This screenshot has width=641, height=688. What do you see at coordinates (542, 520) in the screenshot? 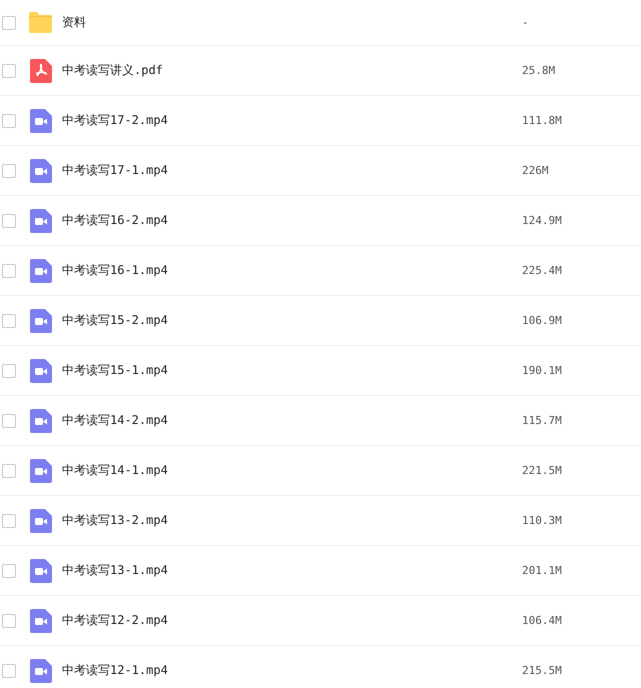
I see `file-size: 110.3M` at bounding box center [542, 520].